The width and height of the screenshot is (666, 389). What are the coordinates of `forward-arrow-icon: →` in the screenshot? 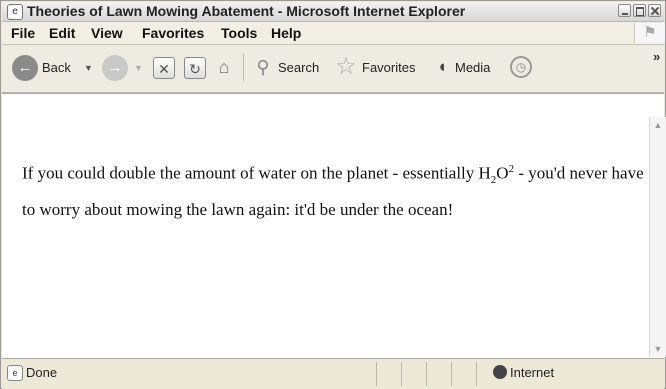 It's located at (115, 68).